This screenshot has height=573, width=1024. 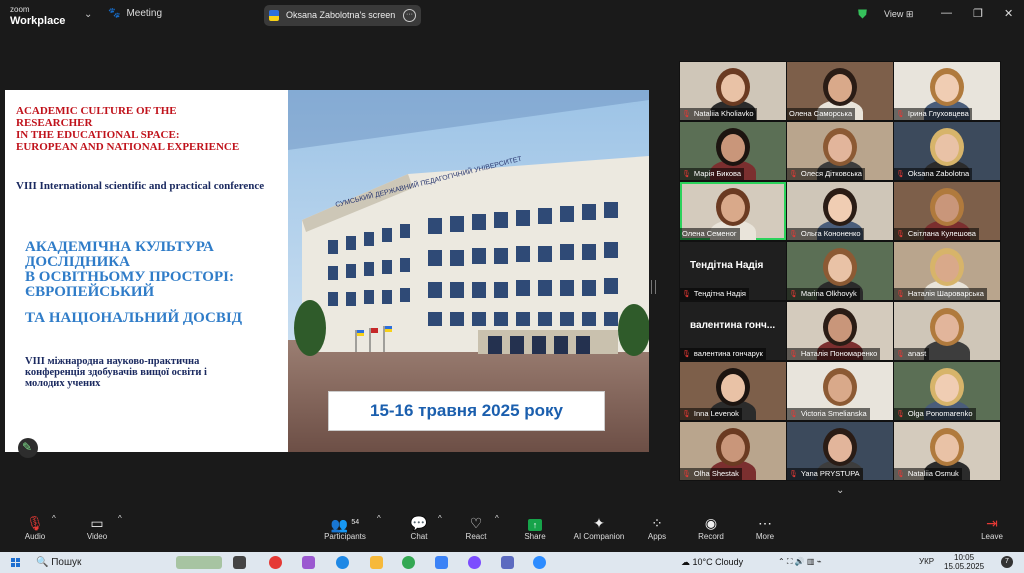 What do you see at coordinates (653, 287) in the screenshot?
I see `panel-resize-handle` at bounding box center [653, 287].